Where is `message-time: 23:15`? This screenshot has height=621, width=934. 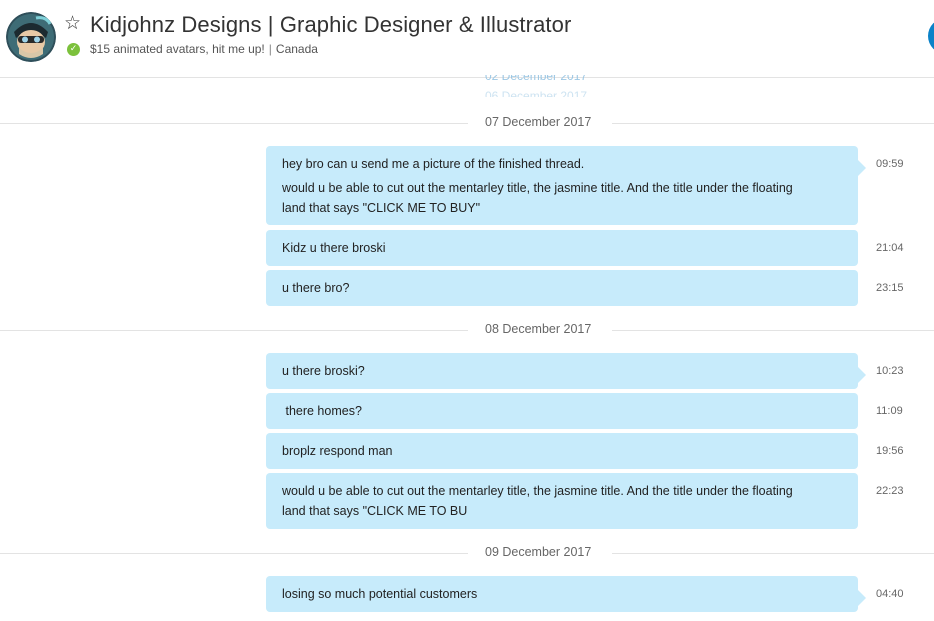
message-time: 23:15 is located at coordinates (890, 288).